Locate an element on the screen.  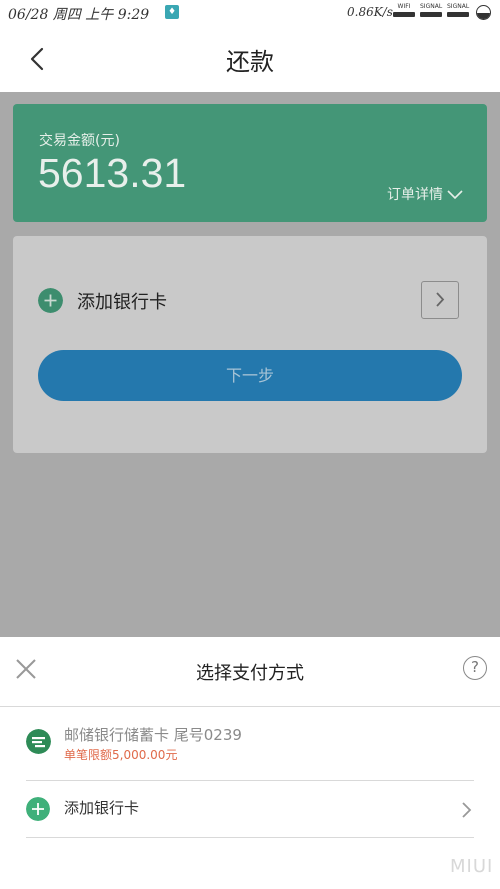
wifi-icon: WIFI is located at coordinates (404, 10).